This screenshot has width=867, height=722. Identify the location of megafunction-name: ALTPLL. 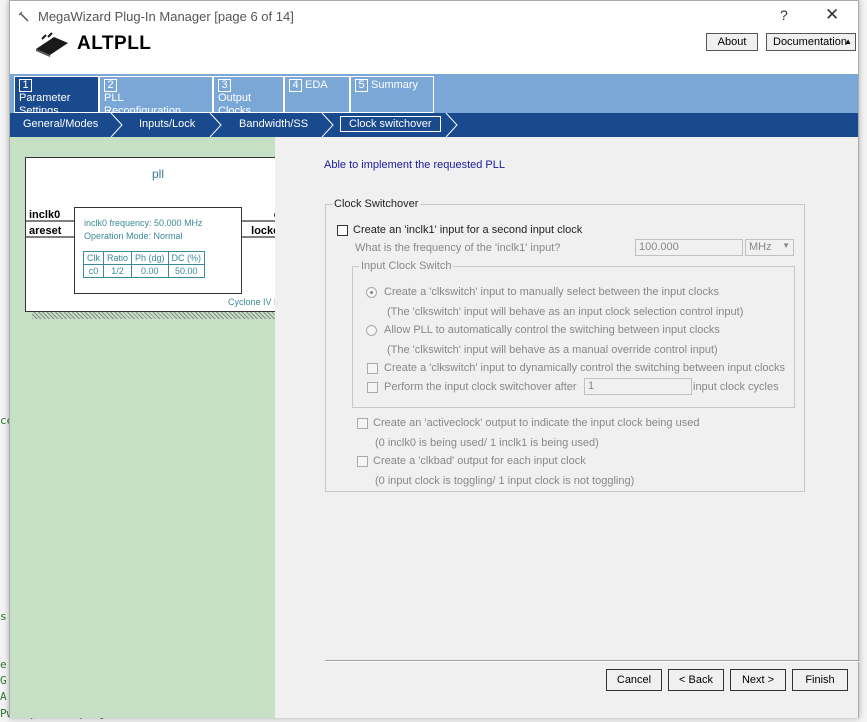
(114, 43).